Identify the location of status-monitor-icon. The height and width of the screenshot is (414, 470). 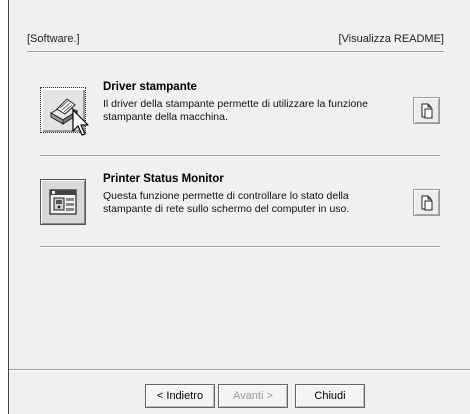
(63, 202).